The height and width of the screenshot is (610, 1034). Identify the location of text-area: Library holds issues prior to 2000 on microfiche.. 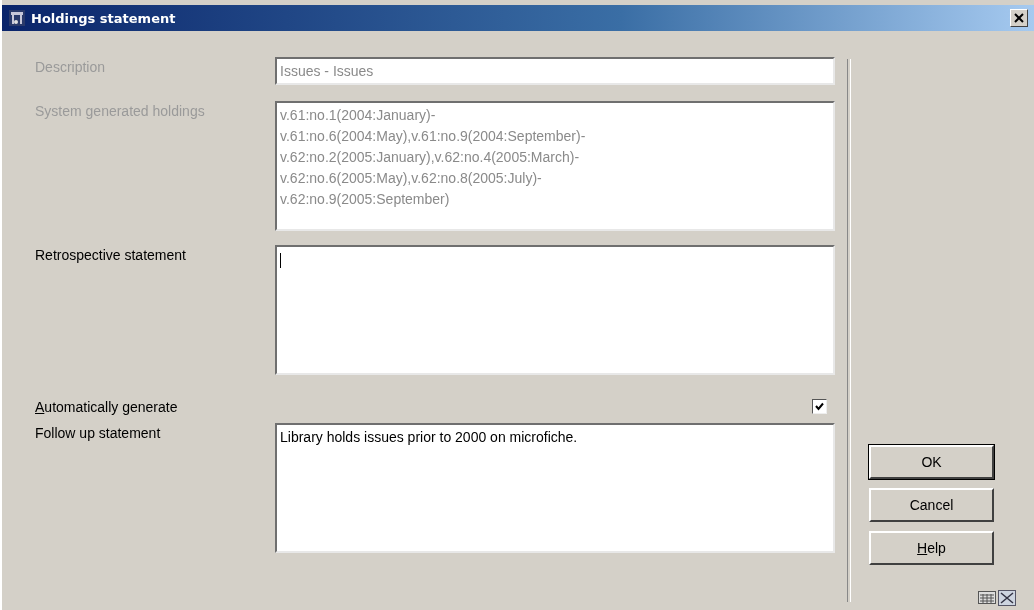
(555, 488).